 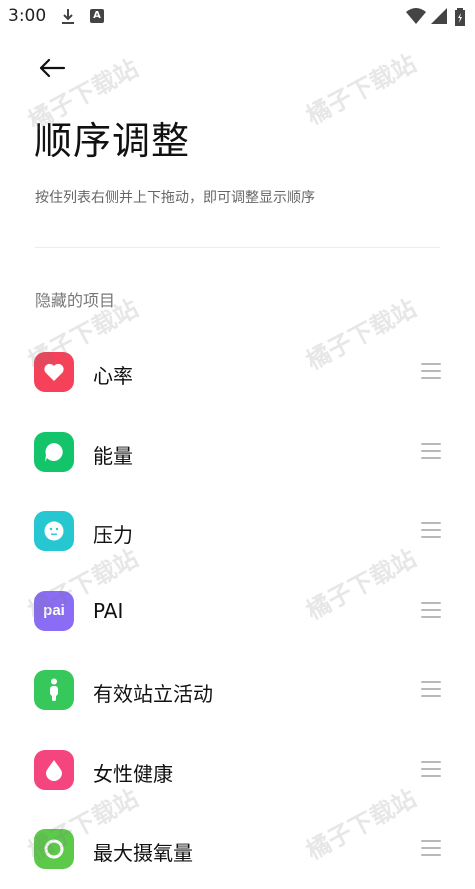 What do you see at coordinates (237, 17) in the screenshot?
I see `status-bar: 3:00 A` at bounding box center [237, 17].